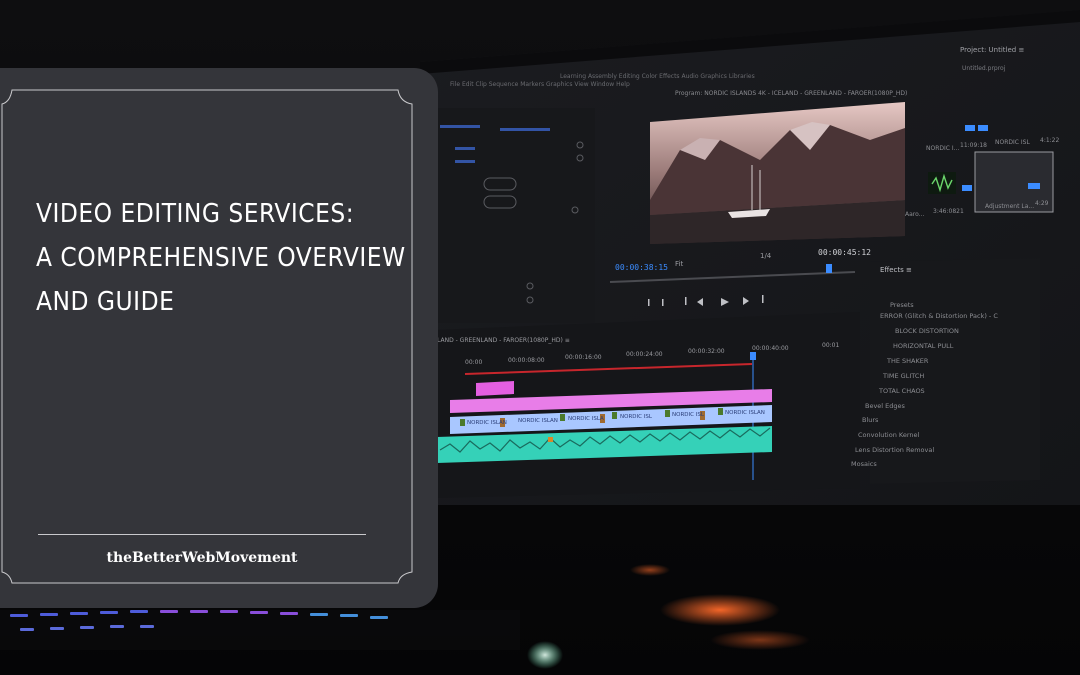 The image size is (1080, 675). Describe the element at coordinates (870, 420) in the screenshot. I see `svg-text: Blurs` at that location.